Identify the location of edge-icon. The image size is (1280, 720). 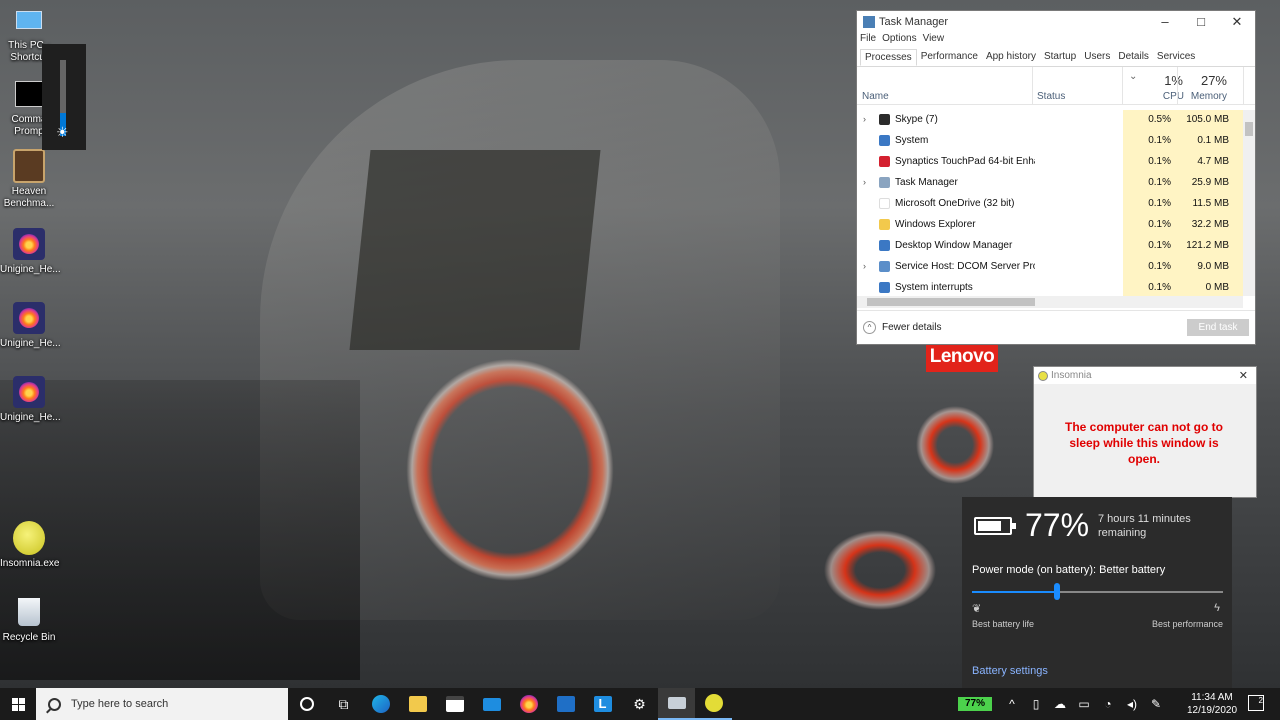
(380, 704).